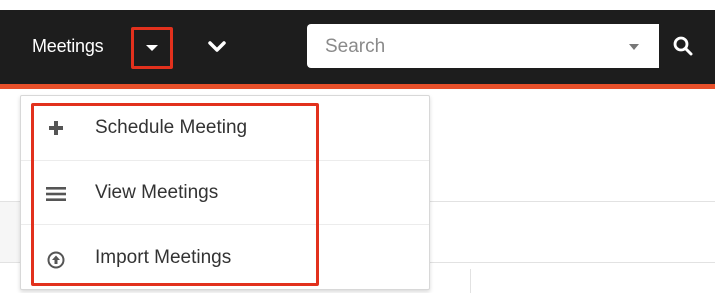 This screenshot has width=715, height=293. What do you see at coordinates (10, 232) in the screenshot?
I see `content-left-band` at bounding box center [10, 232].